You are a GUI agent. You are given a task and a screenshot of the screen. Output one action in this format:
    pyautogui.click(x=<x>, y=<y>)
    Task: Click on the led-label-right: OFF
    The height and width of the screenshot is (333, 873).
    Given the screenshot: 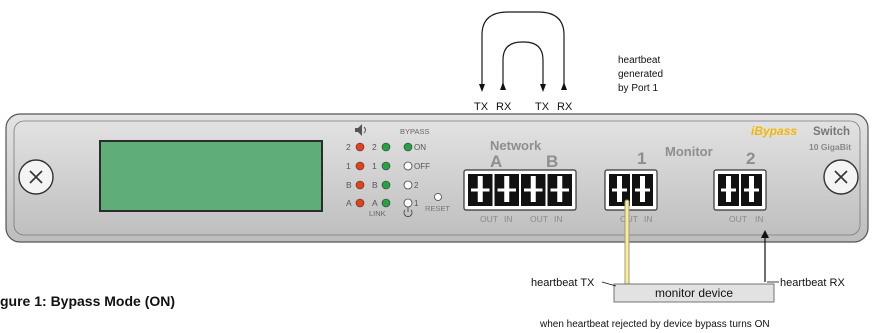 What is the action you would take?
    pyautogui.click(x=422, y=166)
    